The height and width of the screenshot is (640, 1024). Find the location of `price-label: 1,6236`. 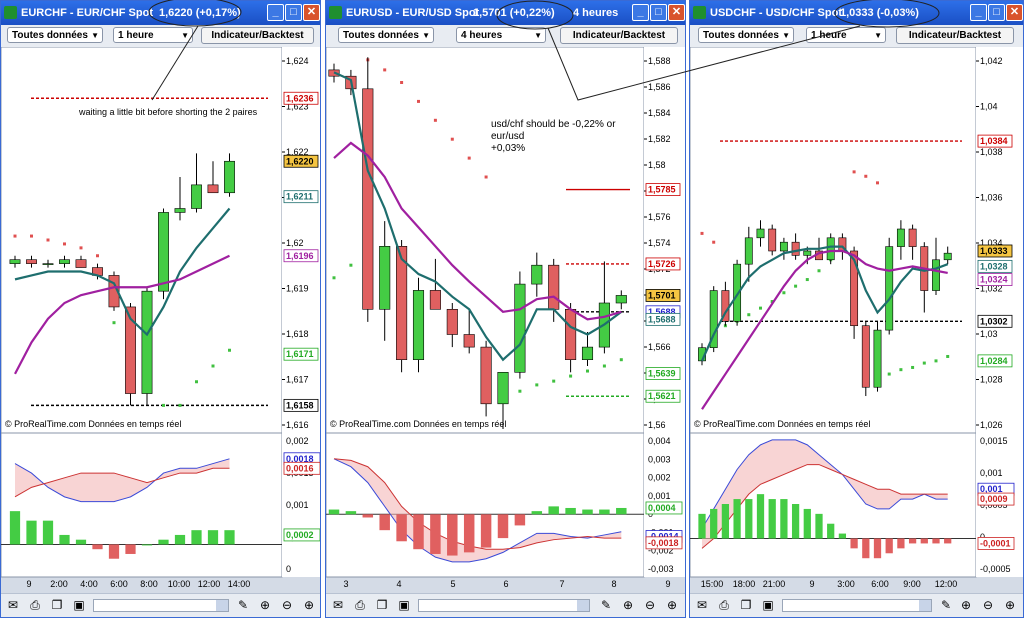

price-label: 1,6236 is located at coordinates (300, 98).